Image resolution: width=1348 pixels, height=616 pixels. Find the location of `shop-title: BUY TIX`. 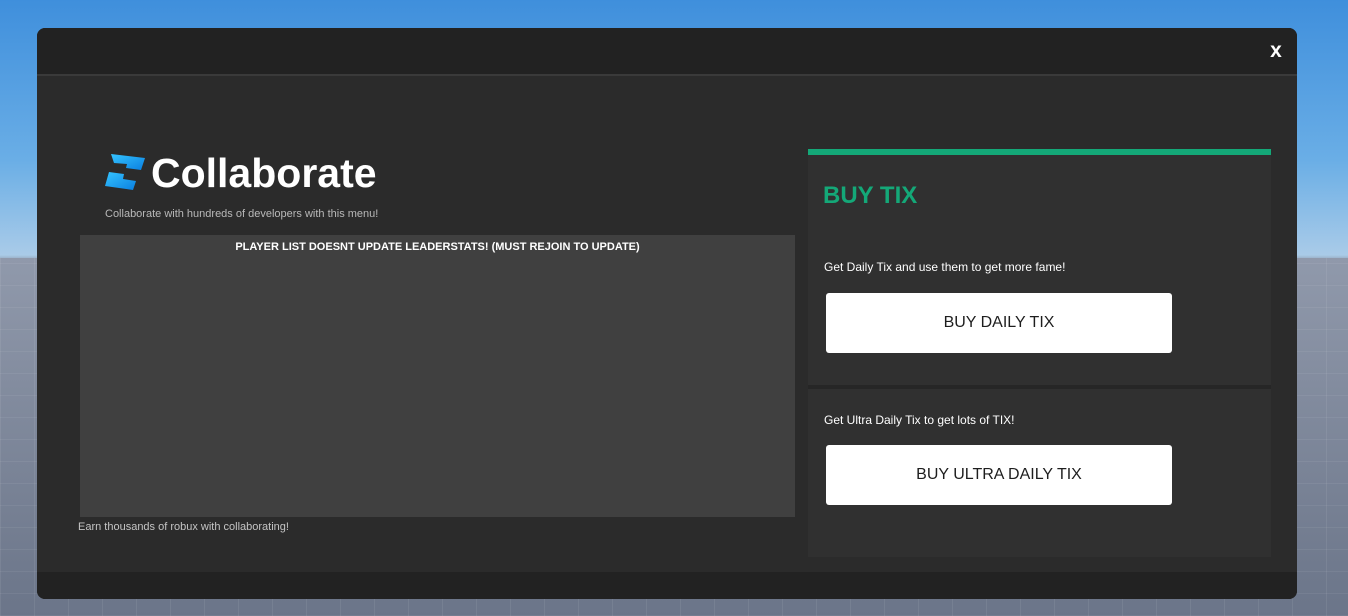

shop-title: BUY TIX is located at coordinates (870, 195).